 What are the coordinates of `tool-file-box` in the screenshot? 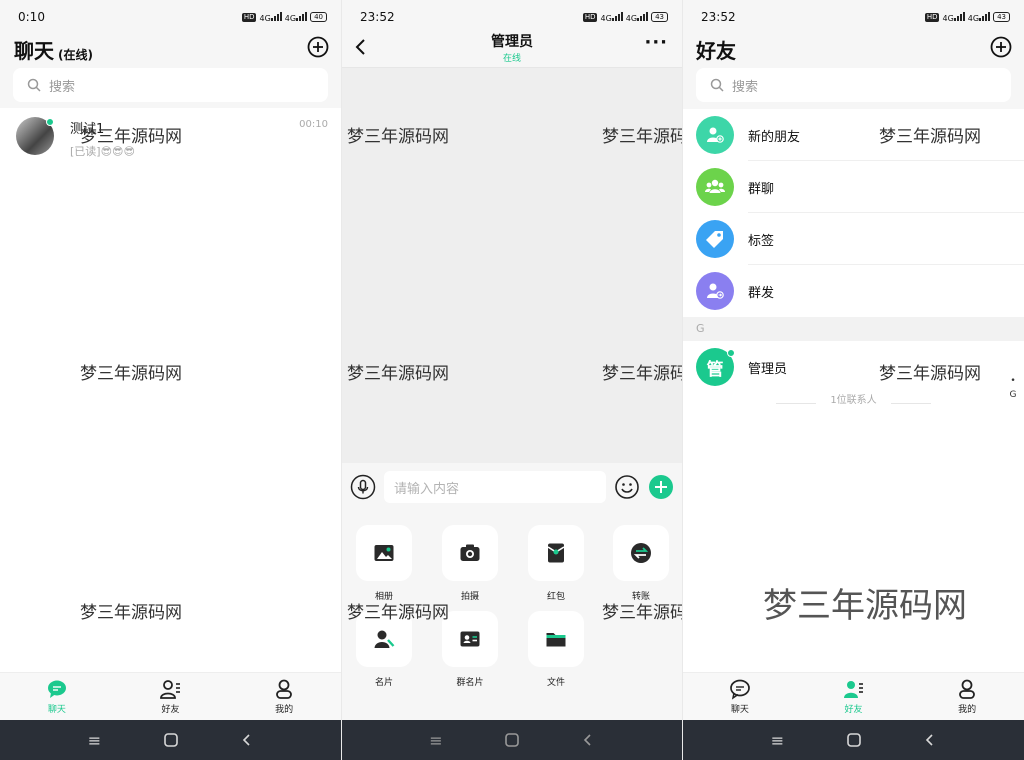 It's located at (556, 639).